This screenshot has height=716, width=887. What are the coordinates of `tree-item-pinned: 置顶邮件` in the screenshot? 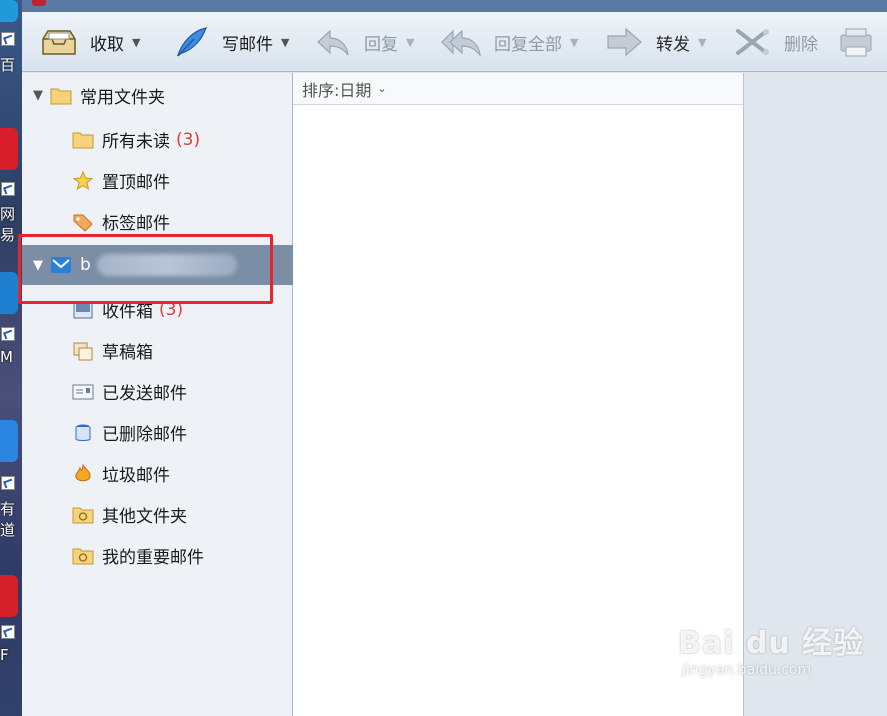 It's located at (157, 180).